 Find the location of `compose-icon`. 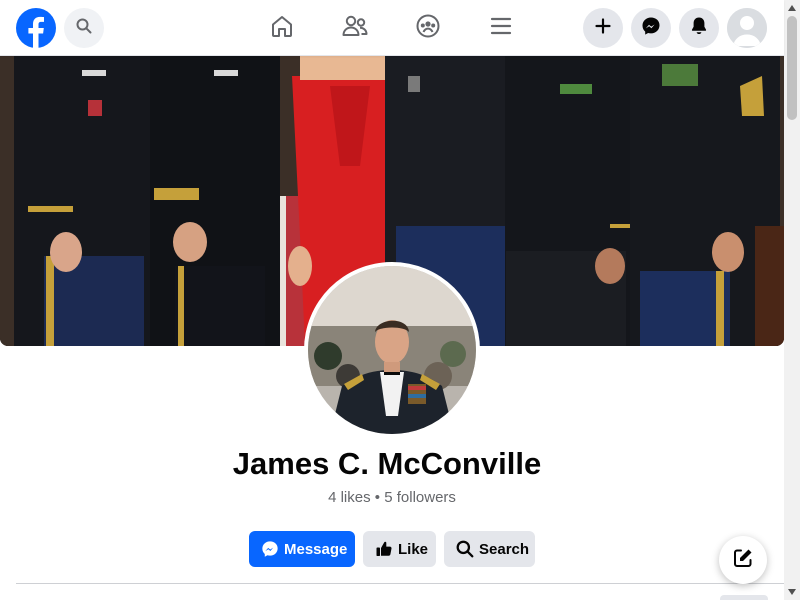

compose-icon is located at coordinates (743, 560).